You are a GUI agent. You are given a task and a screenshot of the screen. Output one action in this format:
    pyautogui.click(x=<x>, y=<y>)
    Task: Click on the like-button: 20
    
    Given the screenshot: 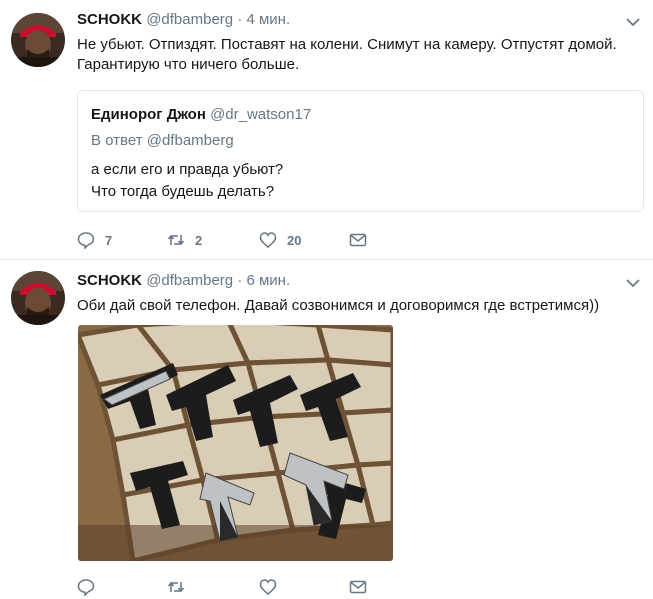 What is the action you would take?
    pyautogui.click(x=280, y=240)
    